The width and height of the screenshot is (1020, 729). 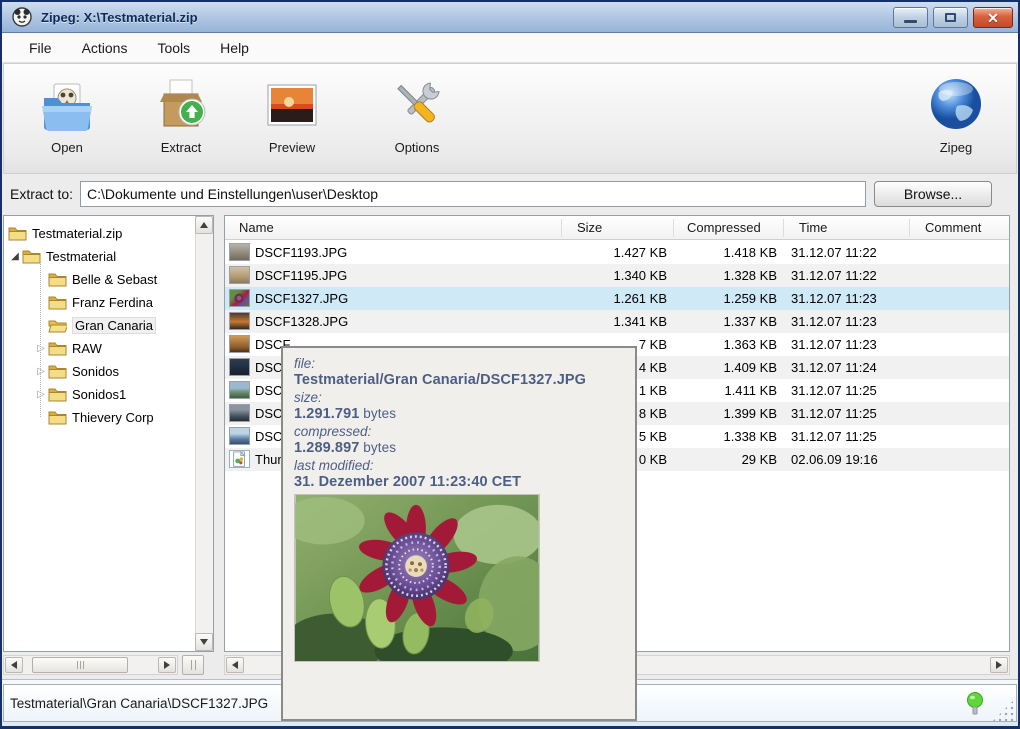 I want to click on tree-item-thievery-corp: Thievery Corp, so click(x=99, y=417).